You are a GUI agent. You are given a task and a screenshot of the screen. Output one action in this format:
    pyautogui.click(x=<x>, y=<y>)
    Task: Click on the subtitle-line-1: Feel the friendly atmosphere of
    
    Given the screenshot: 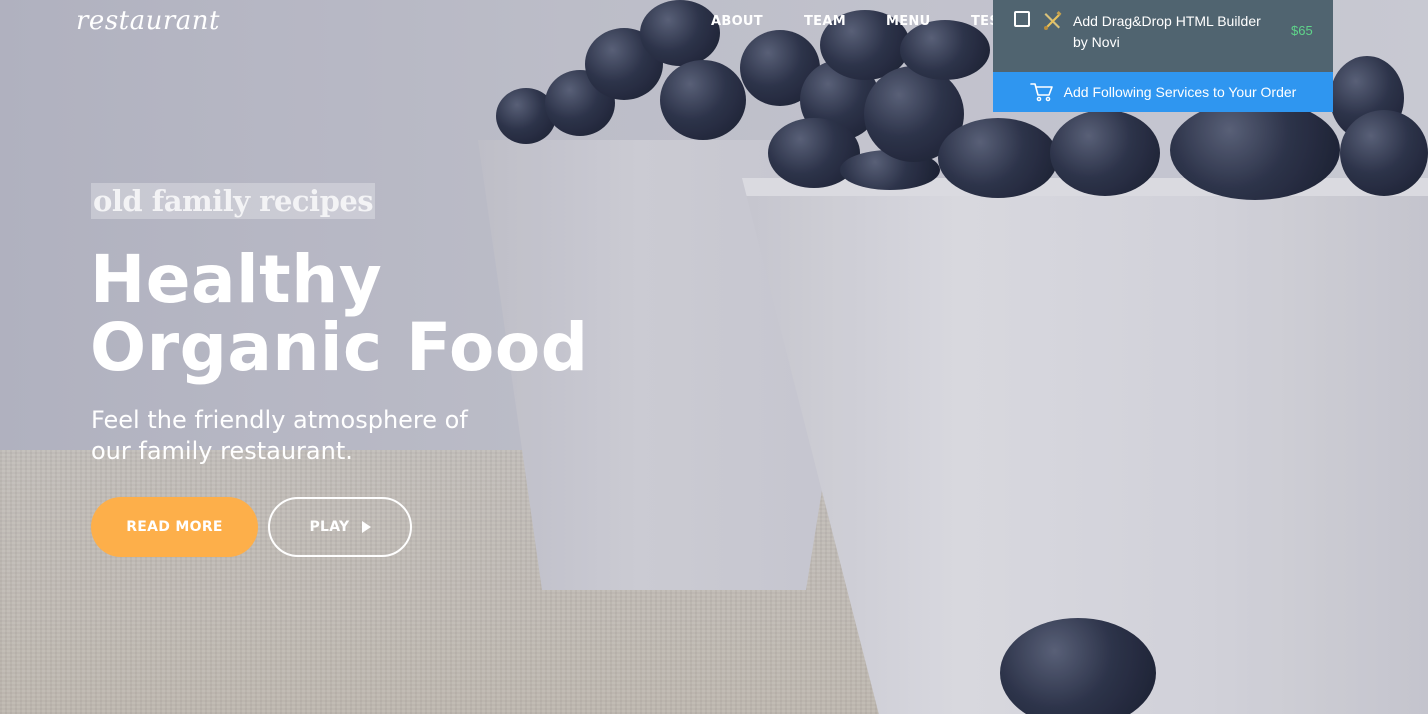 What is the action you would take?
    pyautogui.click(x=279, y=420)
    